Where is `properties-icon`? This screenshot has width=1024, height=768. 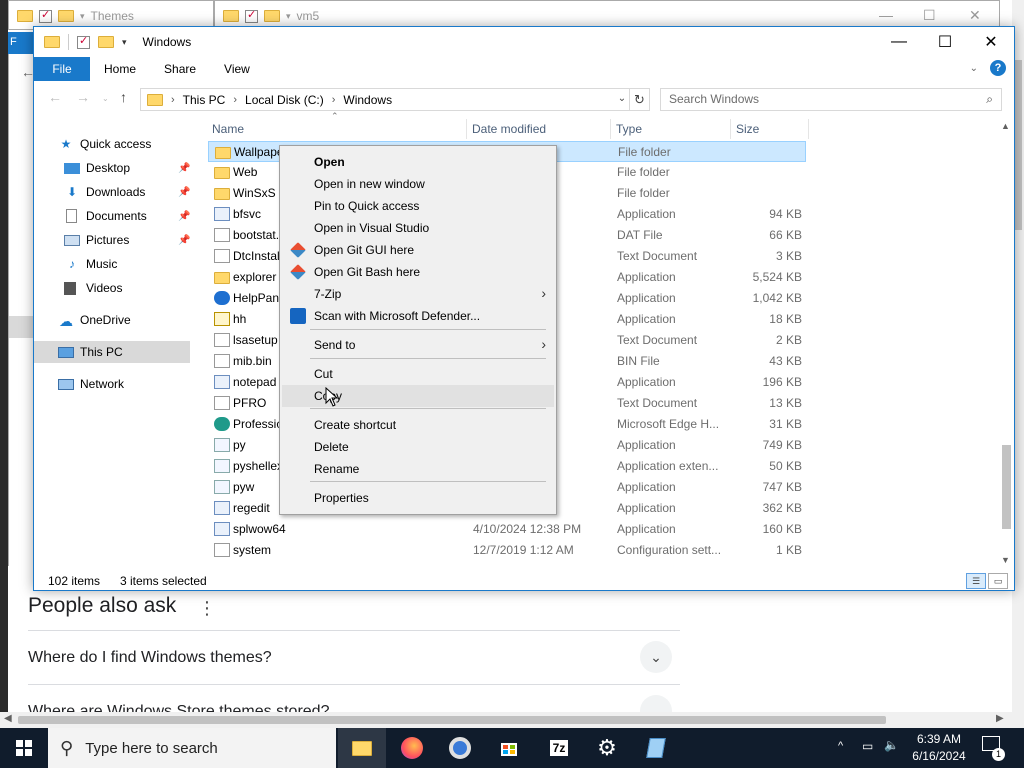 properties-icon is located at coordinates (83, 41).